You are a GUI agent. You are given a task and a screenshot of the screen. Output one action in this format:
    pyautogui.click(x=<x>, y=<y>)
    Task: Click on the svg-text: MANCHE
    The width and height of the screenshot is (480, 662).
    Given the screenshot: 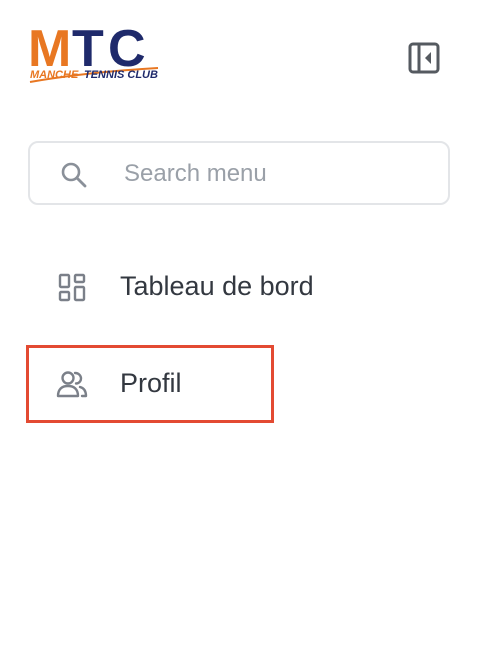 What is the action you would take?
    pyautogui.click(x=54, y=75)
    